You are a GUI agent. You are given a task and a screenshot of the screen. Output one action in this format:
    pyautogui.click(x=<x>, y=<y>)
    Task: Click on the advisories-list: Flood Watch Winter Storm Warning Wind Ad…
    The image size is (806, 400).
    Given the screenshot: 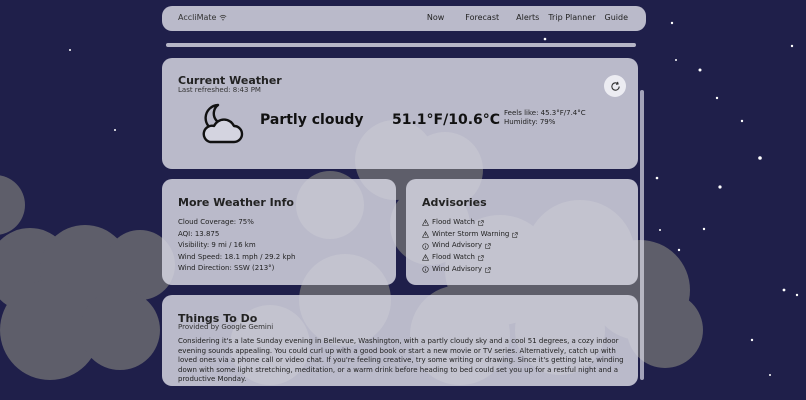 What is the action you would take?
    pyautogui.click(x=470, y=246)
    